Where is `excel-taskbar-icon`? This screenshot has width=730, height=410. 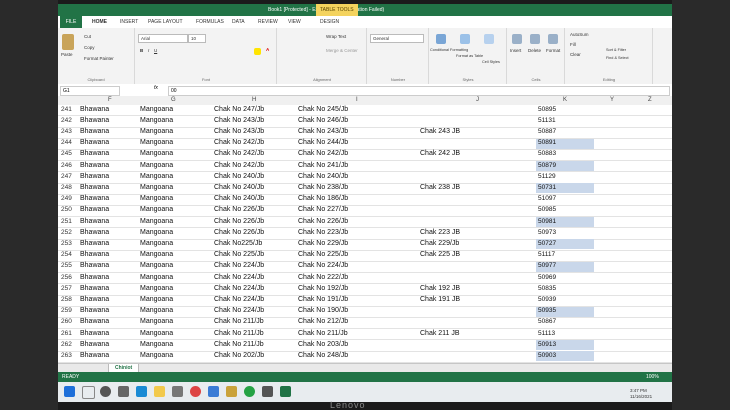 excel-taskbar-icon is located at coordinates (285, 391).